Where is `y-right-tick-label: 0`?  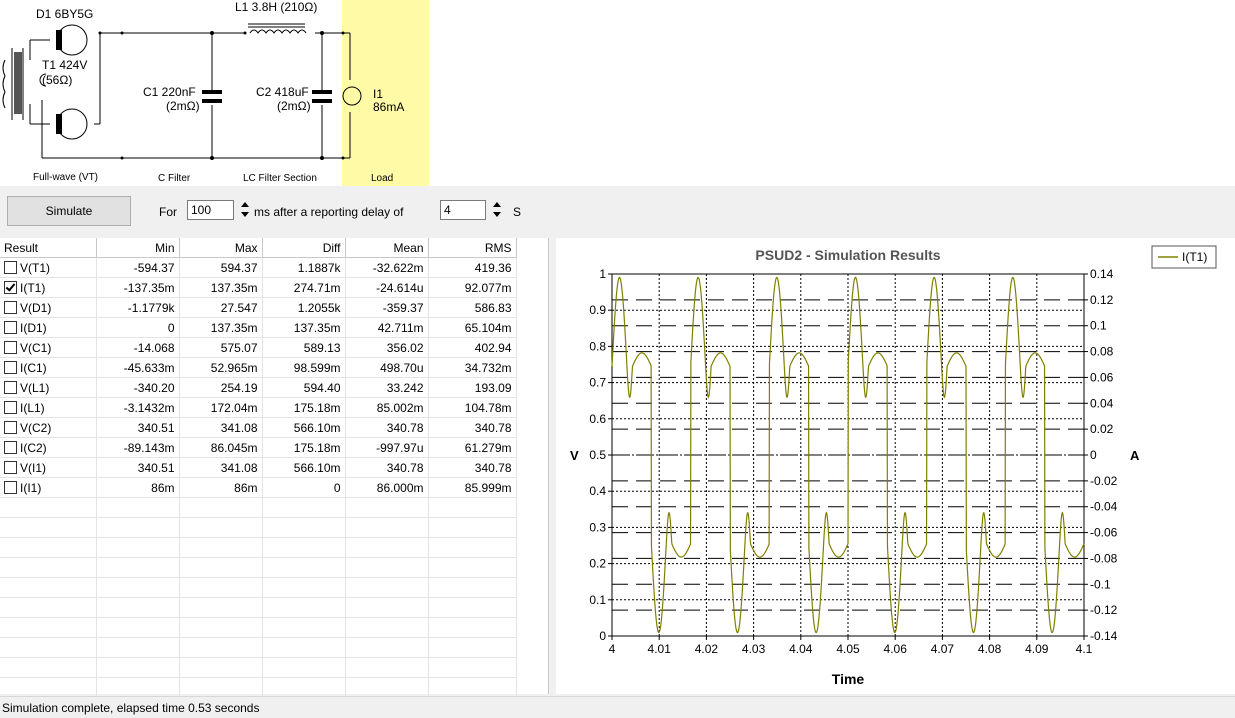 y-right-tick-label: 0 is located at coordinates (1093, 455).